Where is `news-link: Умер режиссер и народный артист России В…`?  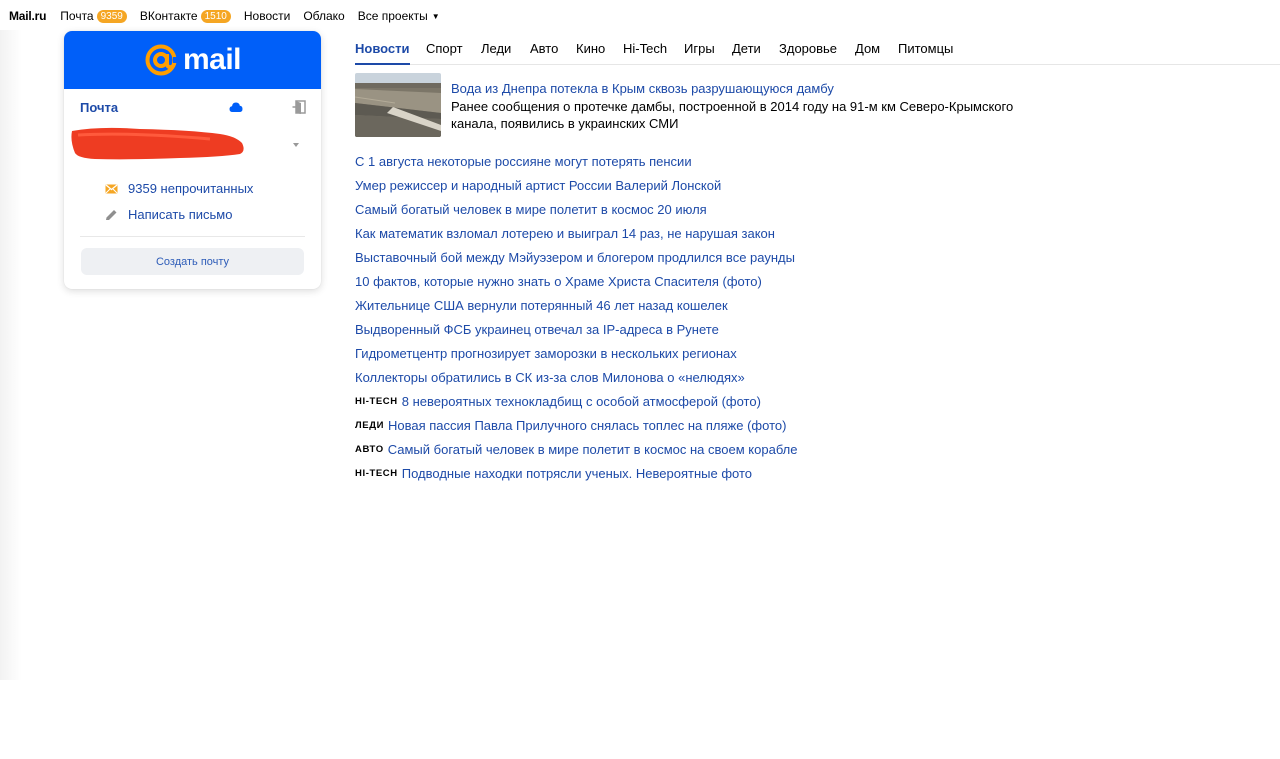 news-link: Умер режиссер и народный артист России В… is located at coordinates (538, 185).